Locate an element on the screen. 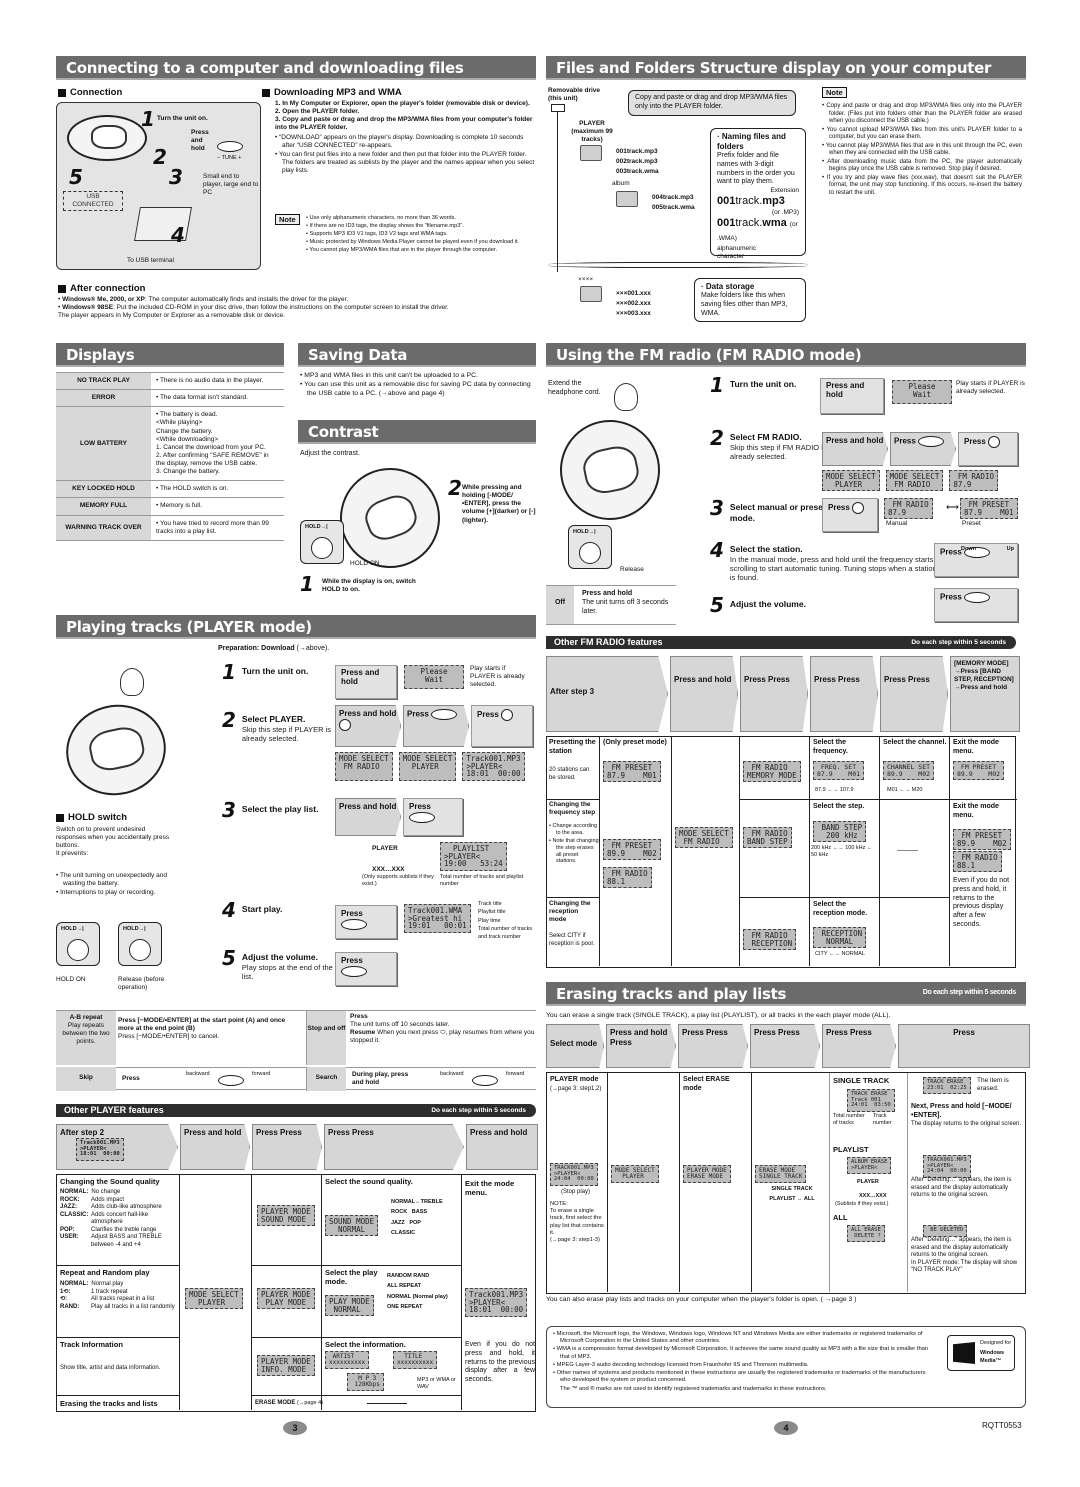  cycle-item: JAZZ is located at coordinates (398, 1222).